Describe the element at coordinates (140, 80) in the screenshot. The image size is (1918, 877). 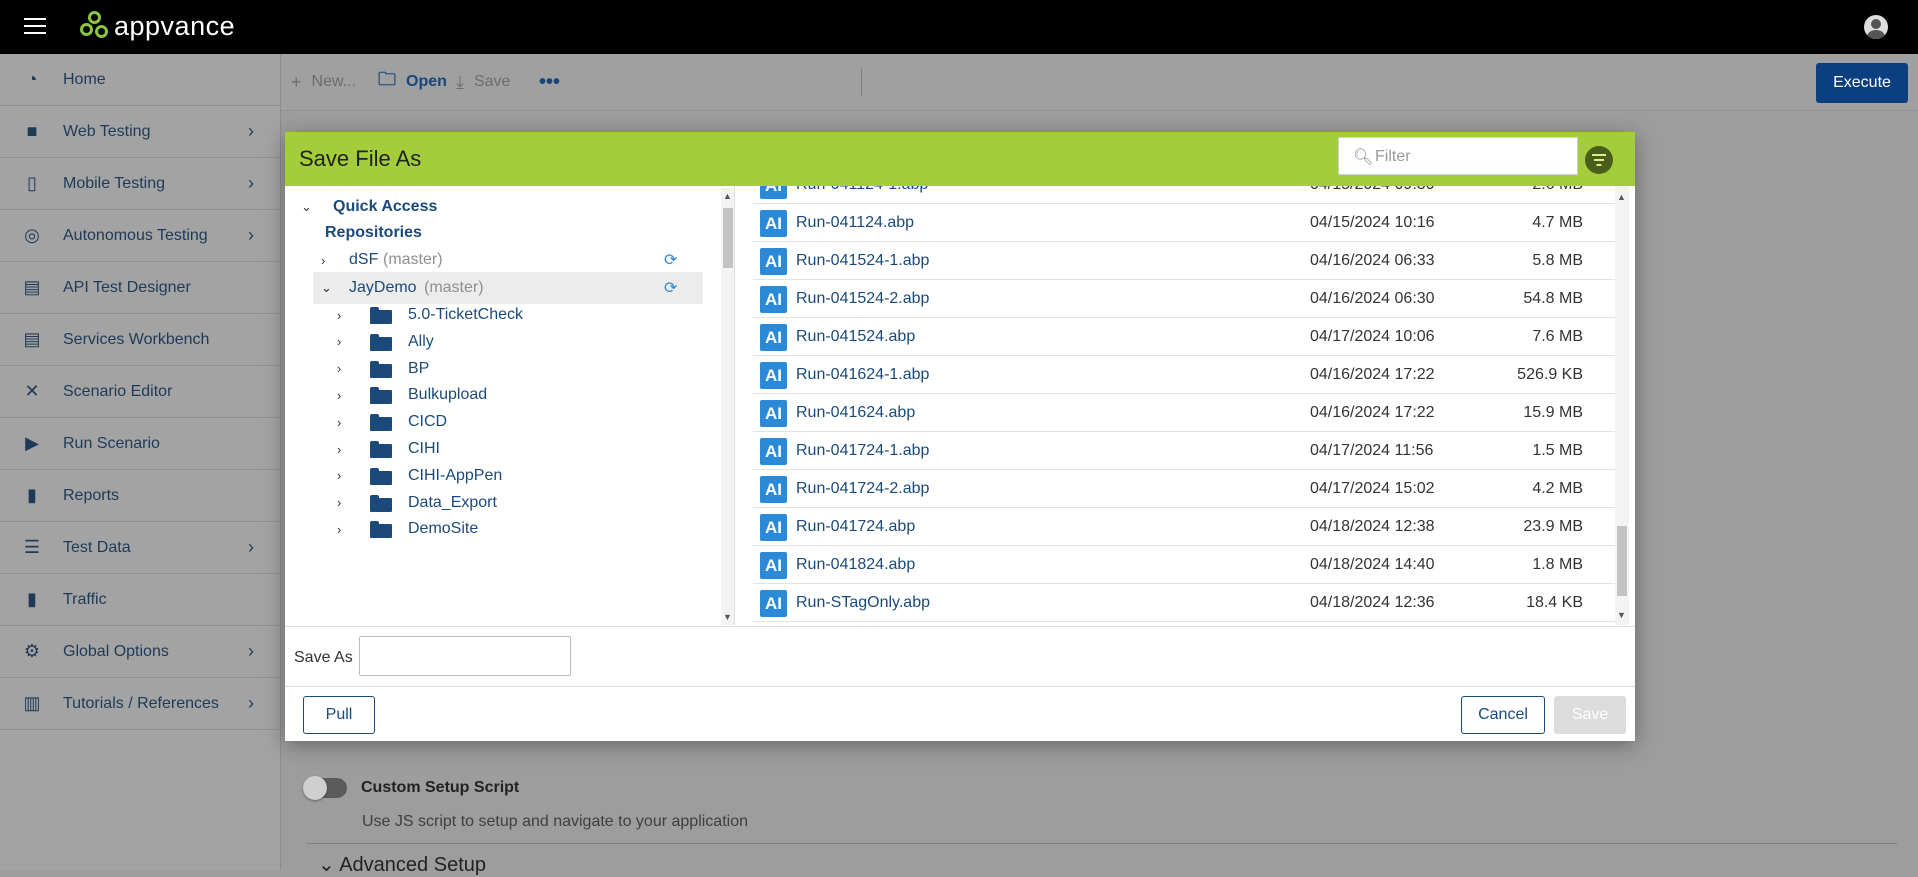
I see `sidebar-item-home: ◔ Home` at that location.